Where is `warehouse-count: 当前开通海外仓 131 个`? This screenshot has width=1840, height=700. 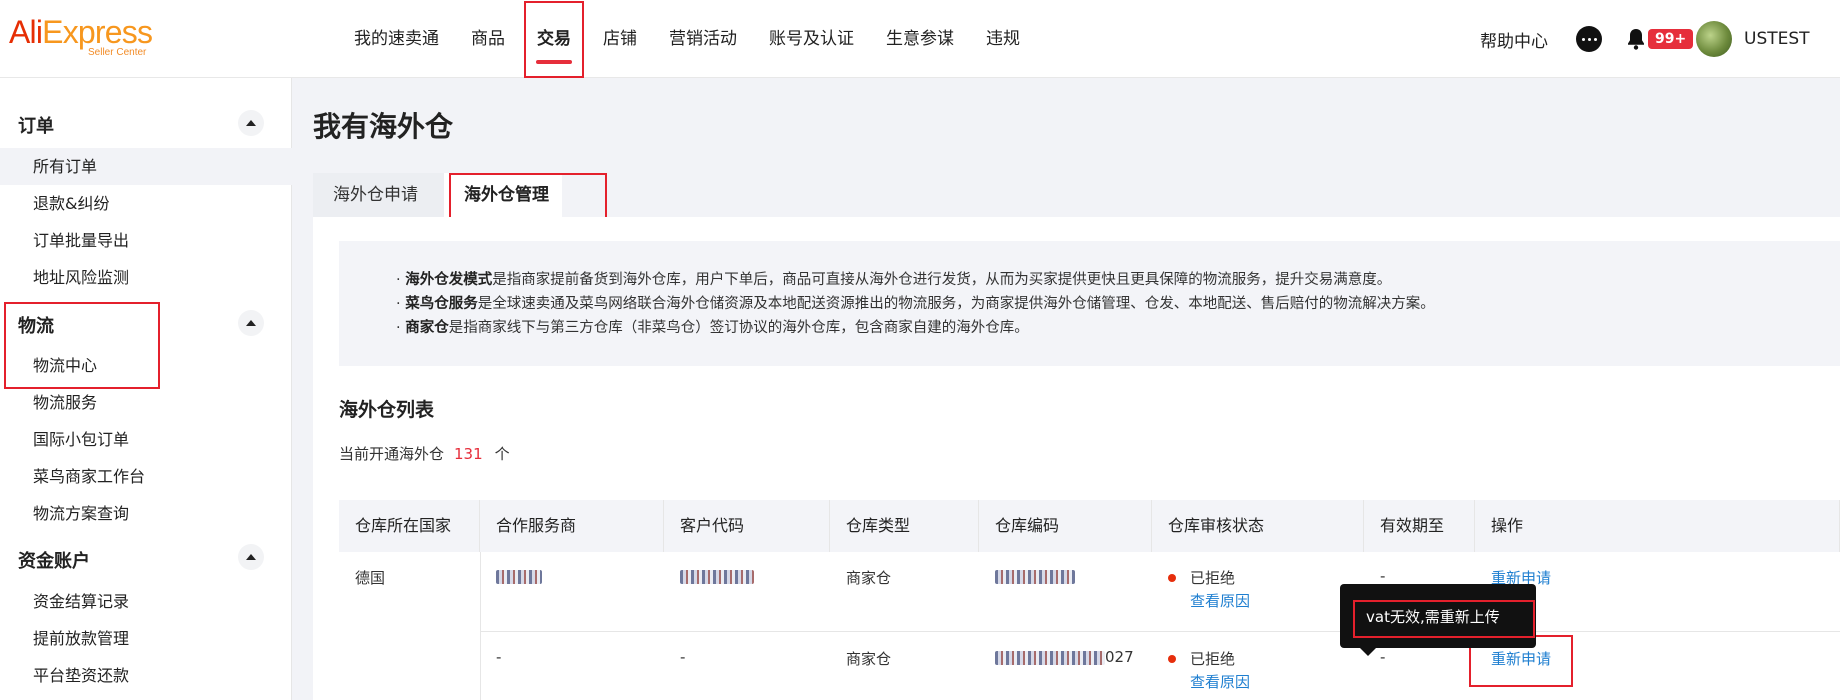
warehouse-count: 当前开通海外仓 131 个 is located at coordinates (424, 453).